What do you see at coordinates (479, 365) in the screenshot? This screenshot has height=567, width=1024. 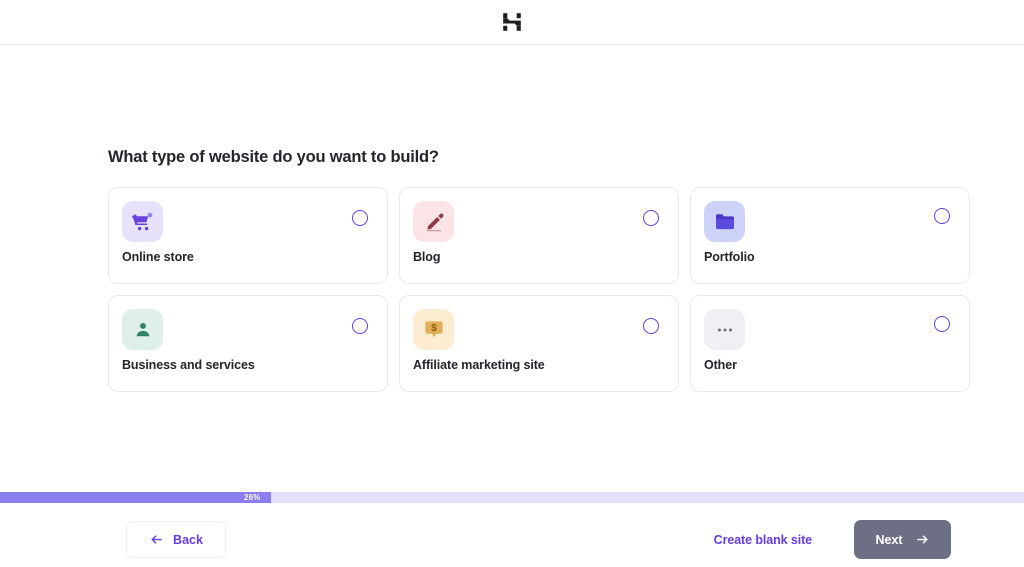 I see `option-label: Affiliate marketing site` at bounding box center [479, 365].